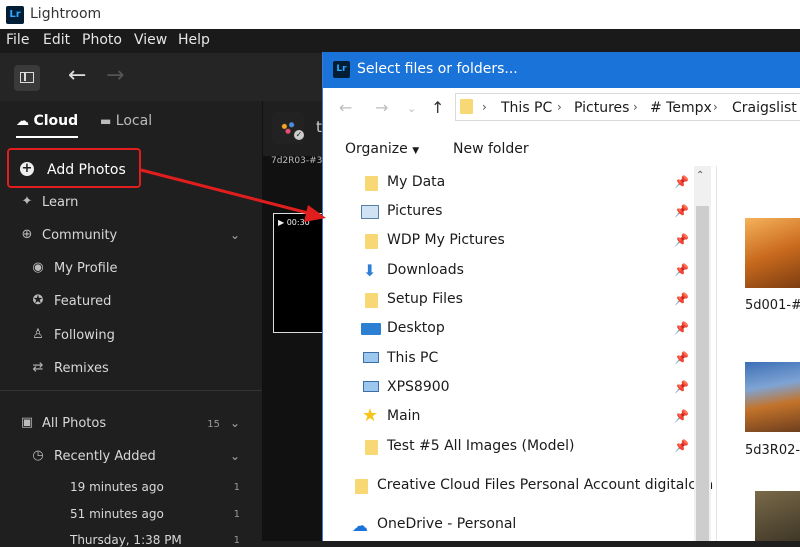 The height and width of the screenshot is (547, 800). What do you see at coordinates (81, 368) in the screenshot?
I see `sidebar-item-label: Remixes` at bounding box center [81, 368].